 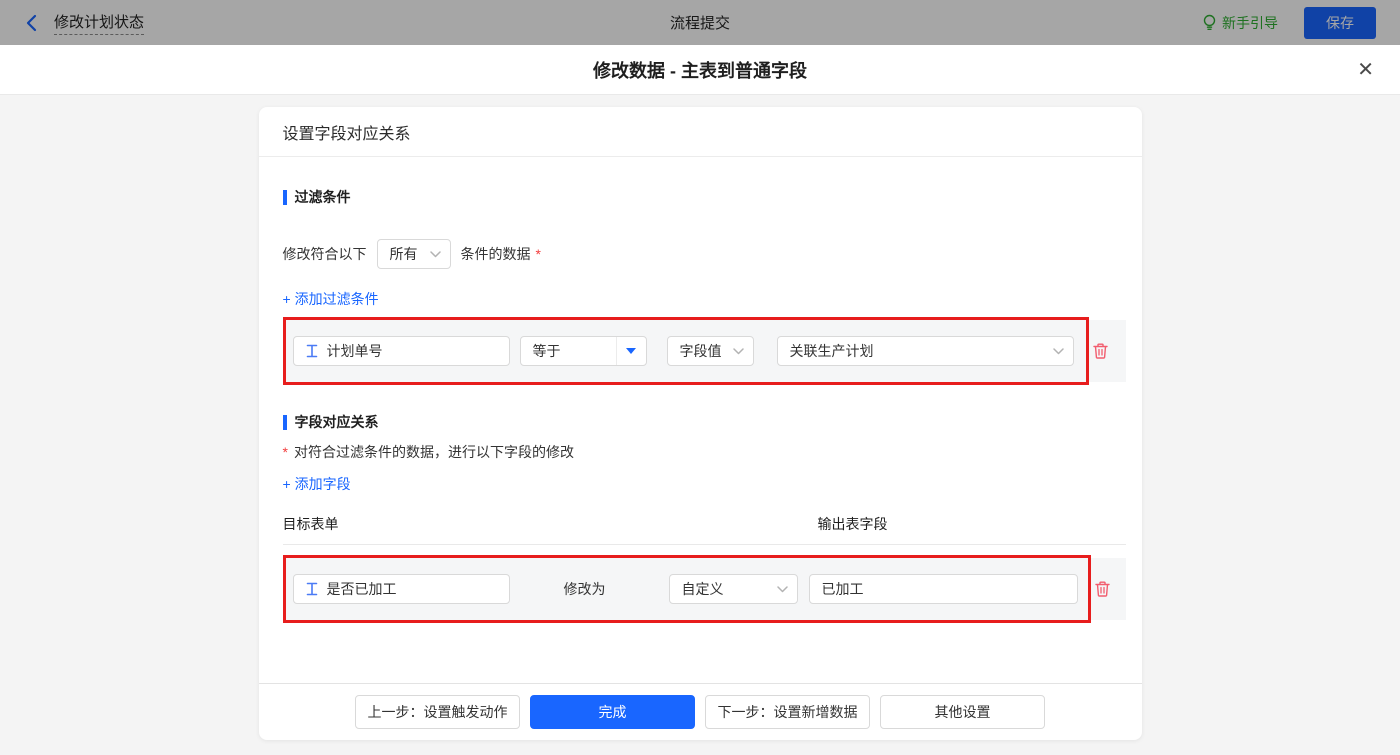 I want to click on next-step-button: 下一步：设置新增数据, so click(x=787, y=712).